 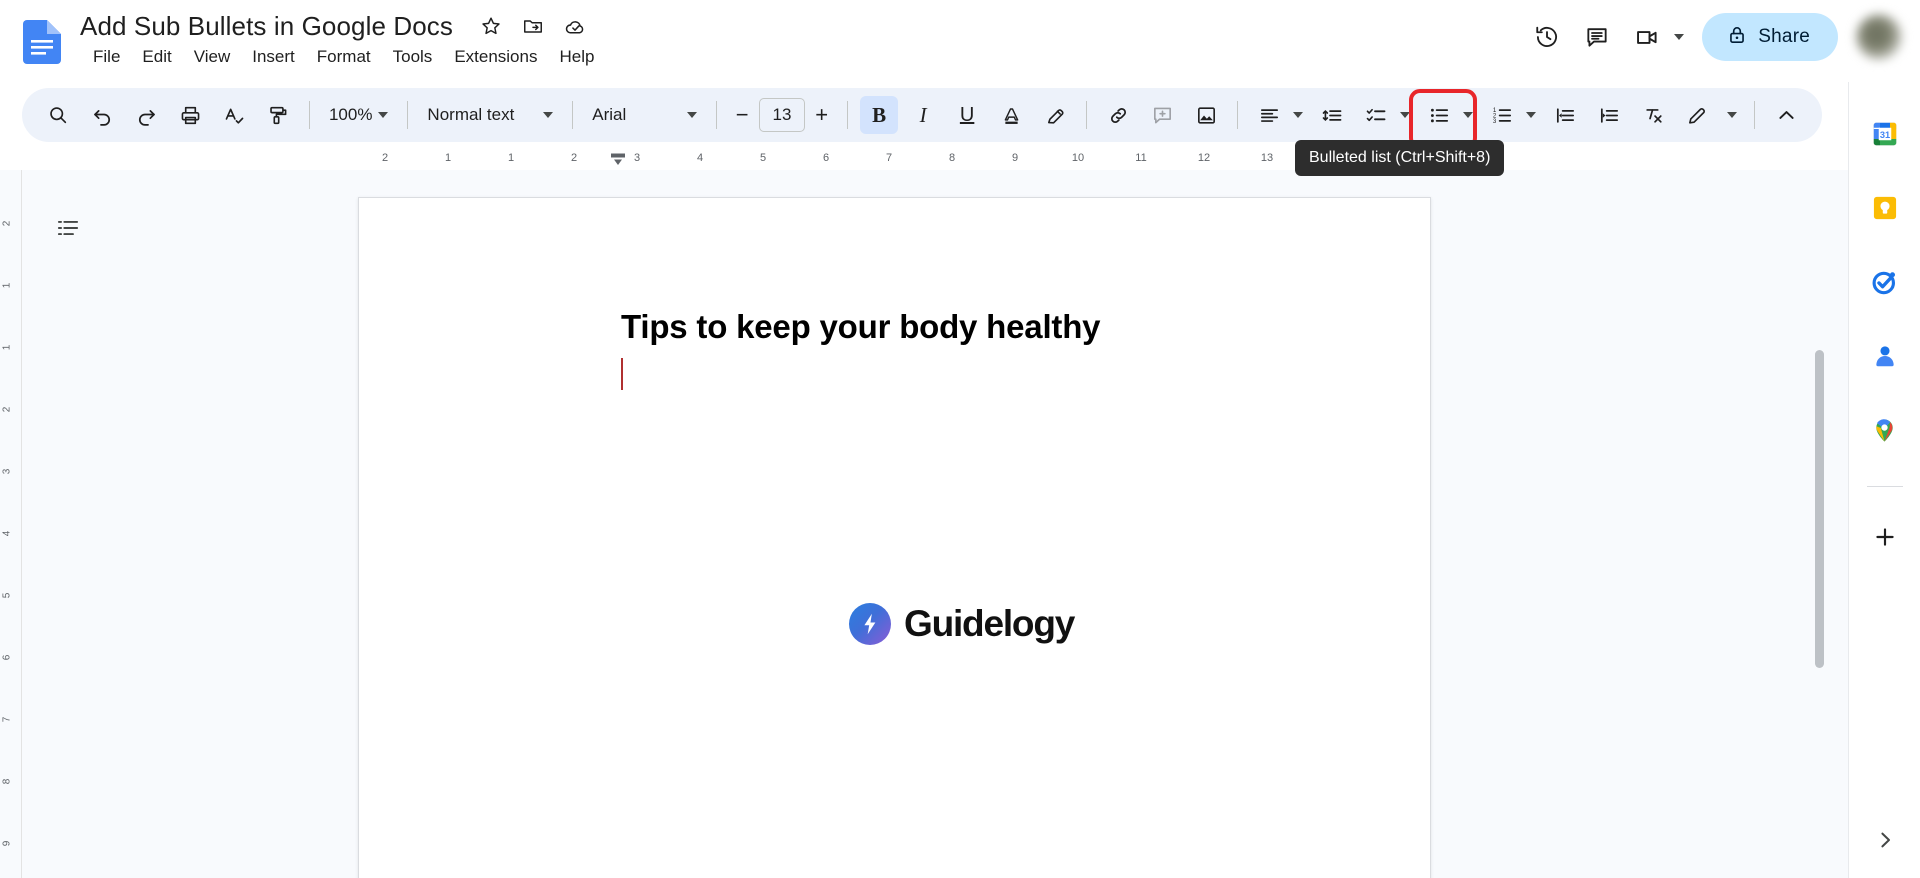 What do you see at coordinates (106, 57) in the screenshot?
I see `menu-file: File` at bounding box center [106, 57].